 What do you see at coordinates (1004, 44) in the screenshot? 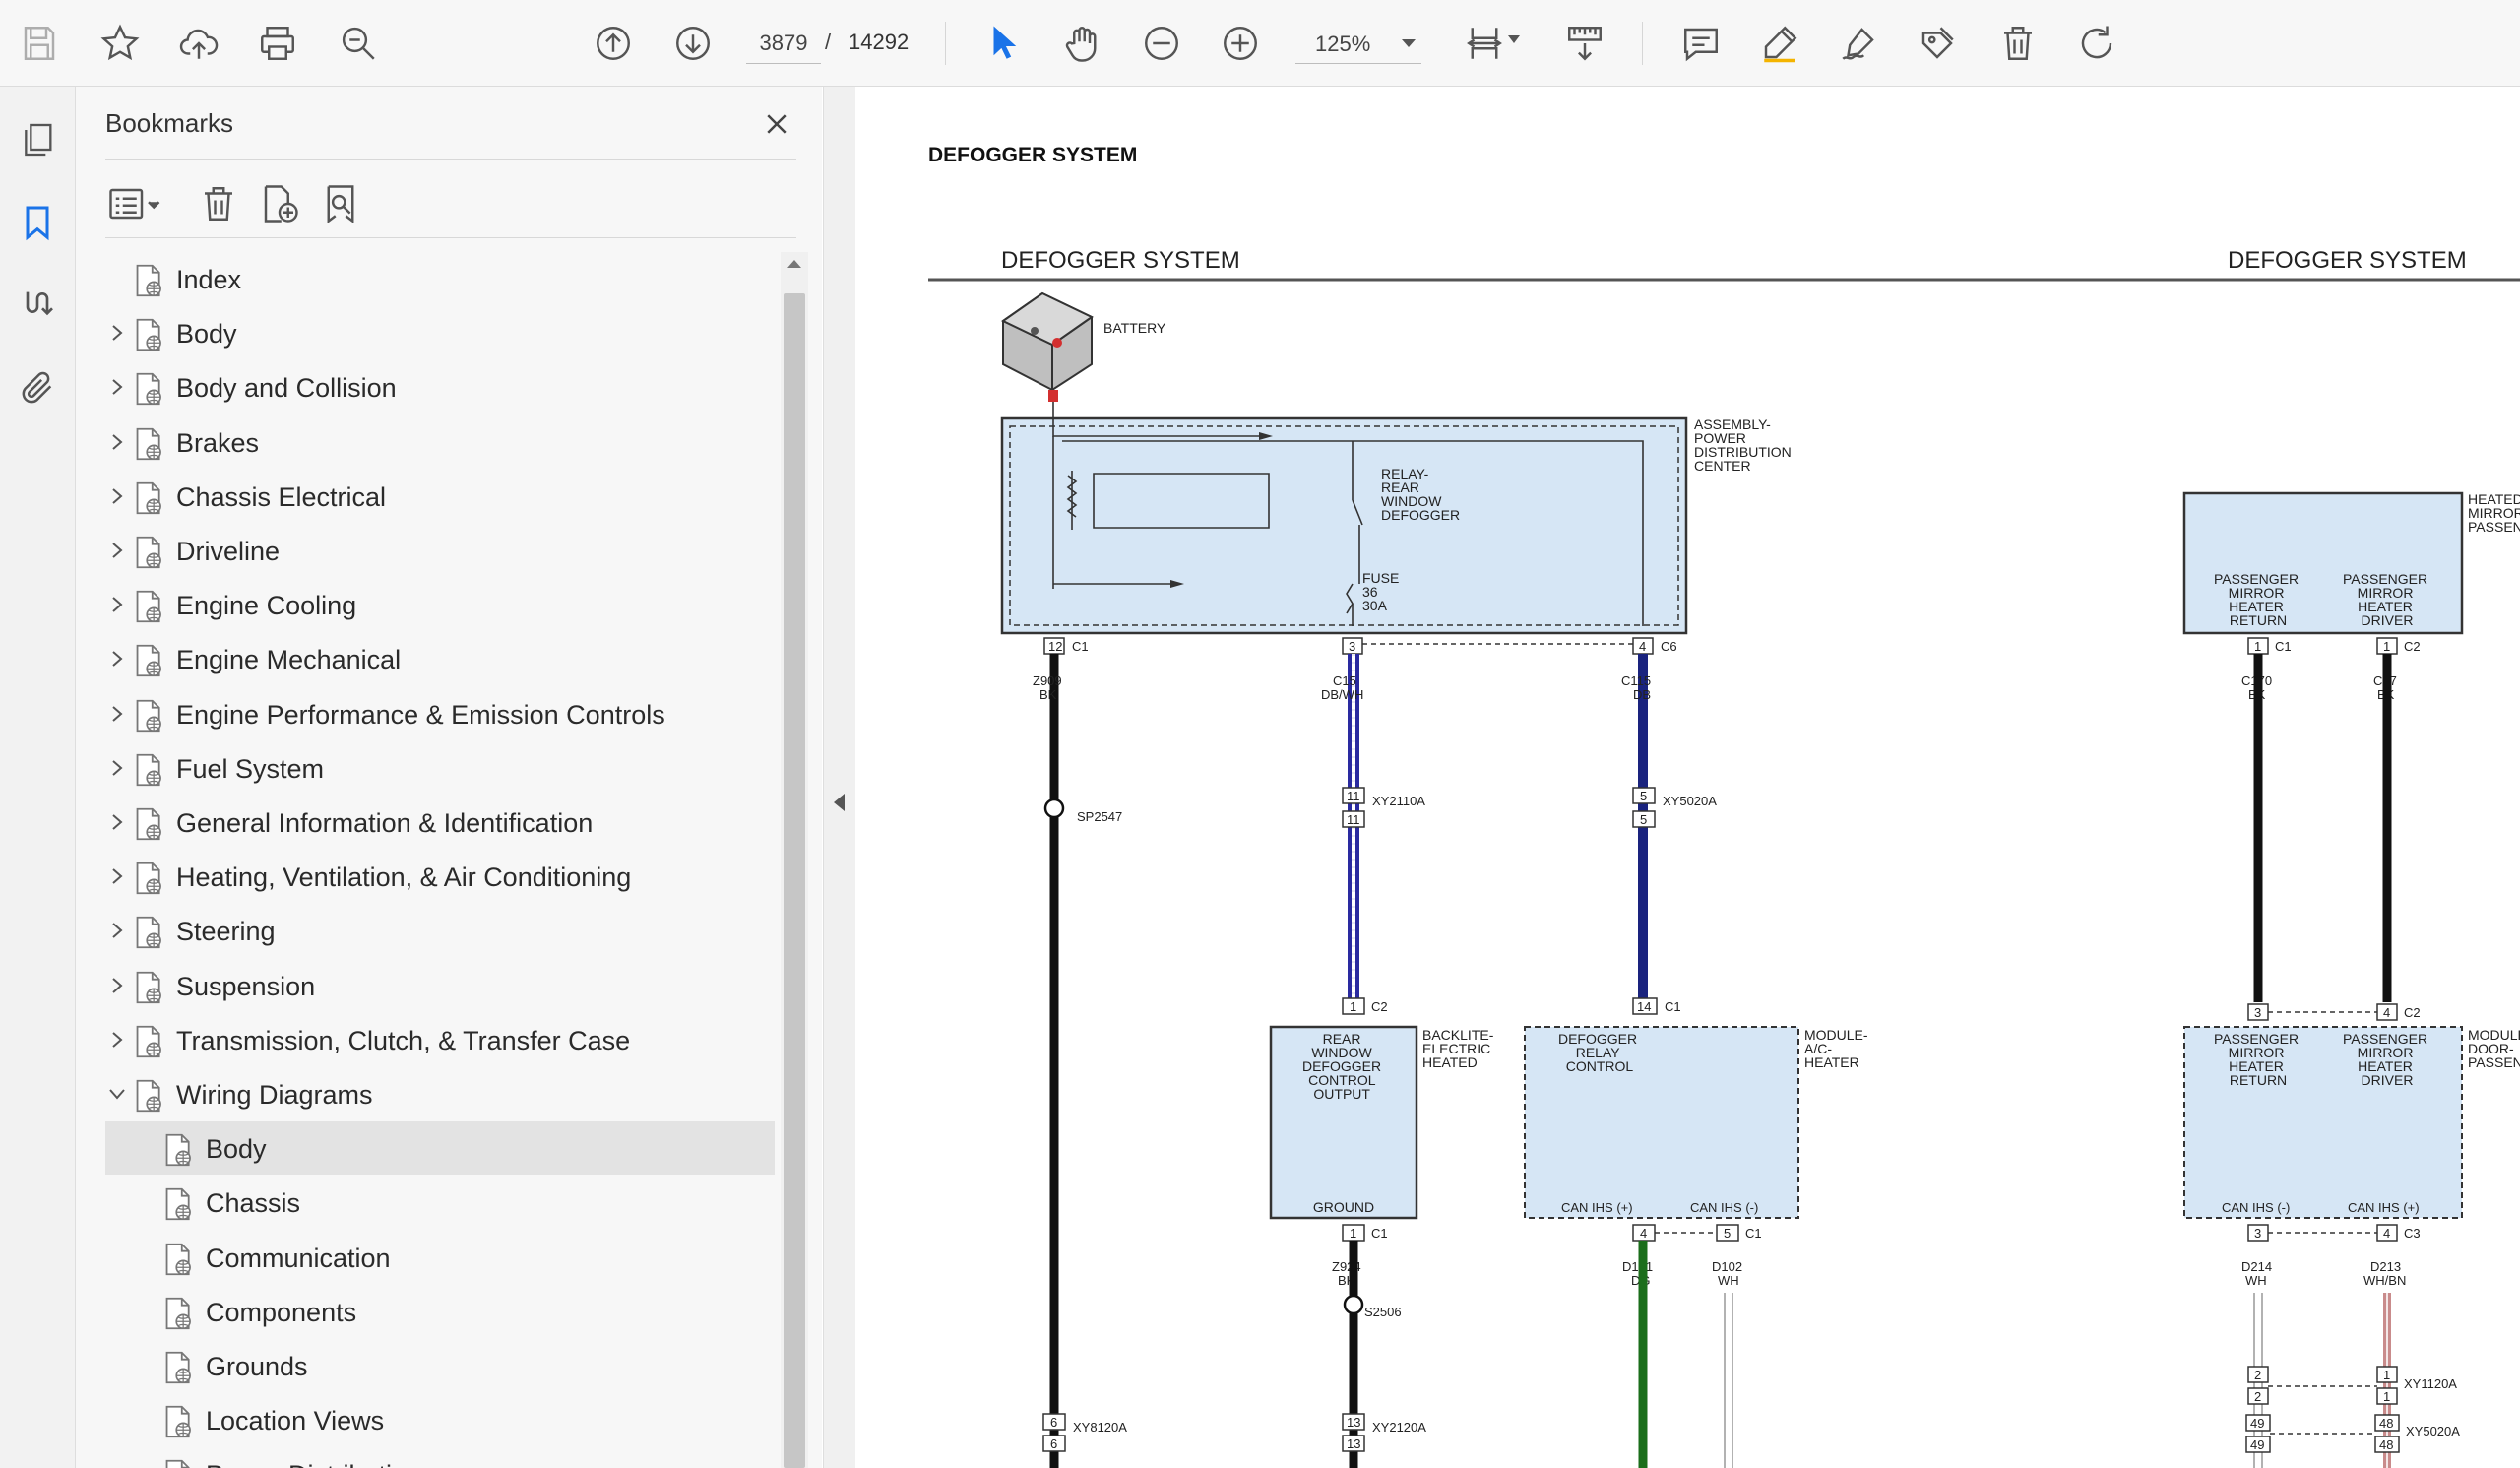
I see `select-cursor-icon` at bounding box center [1004, 44].